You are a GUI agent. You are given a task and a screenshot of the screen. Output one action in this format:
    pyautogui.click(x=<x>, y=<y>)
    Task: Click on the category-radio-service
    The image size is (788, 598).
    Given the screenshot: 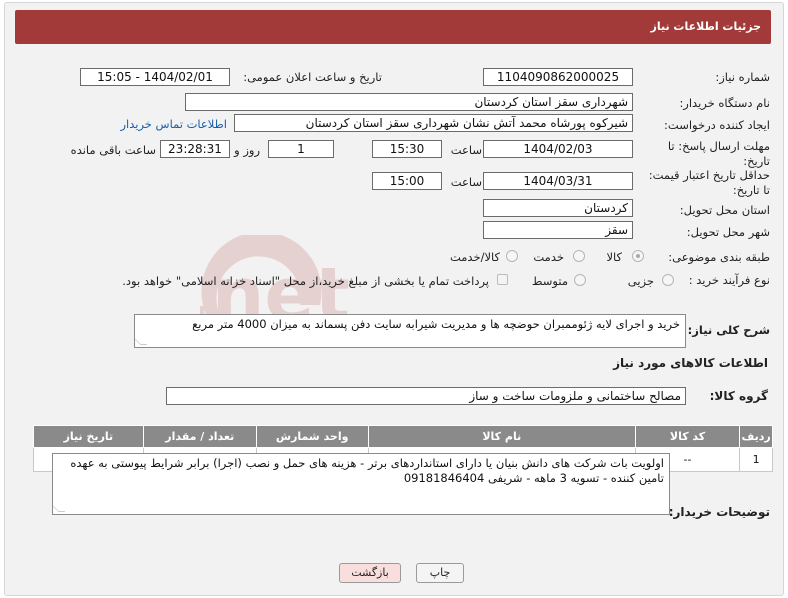 What is the action you would take?
    pyautogui.click(x=579, y=256)
    